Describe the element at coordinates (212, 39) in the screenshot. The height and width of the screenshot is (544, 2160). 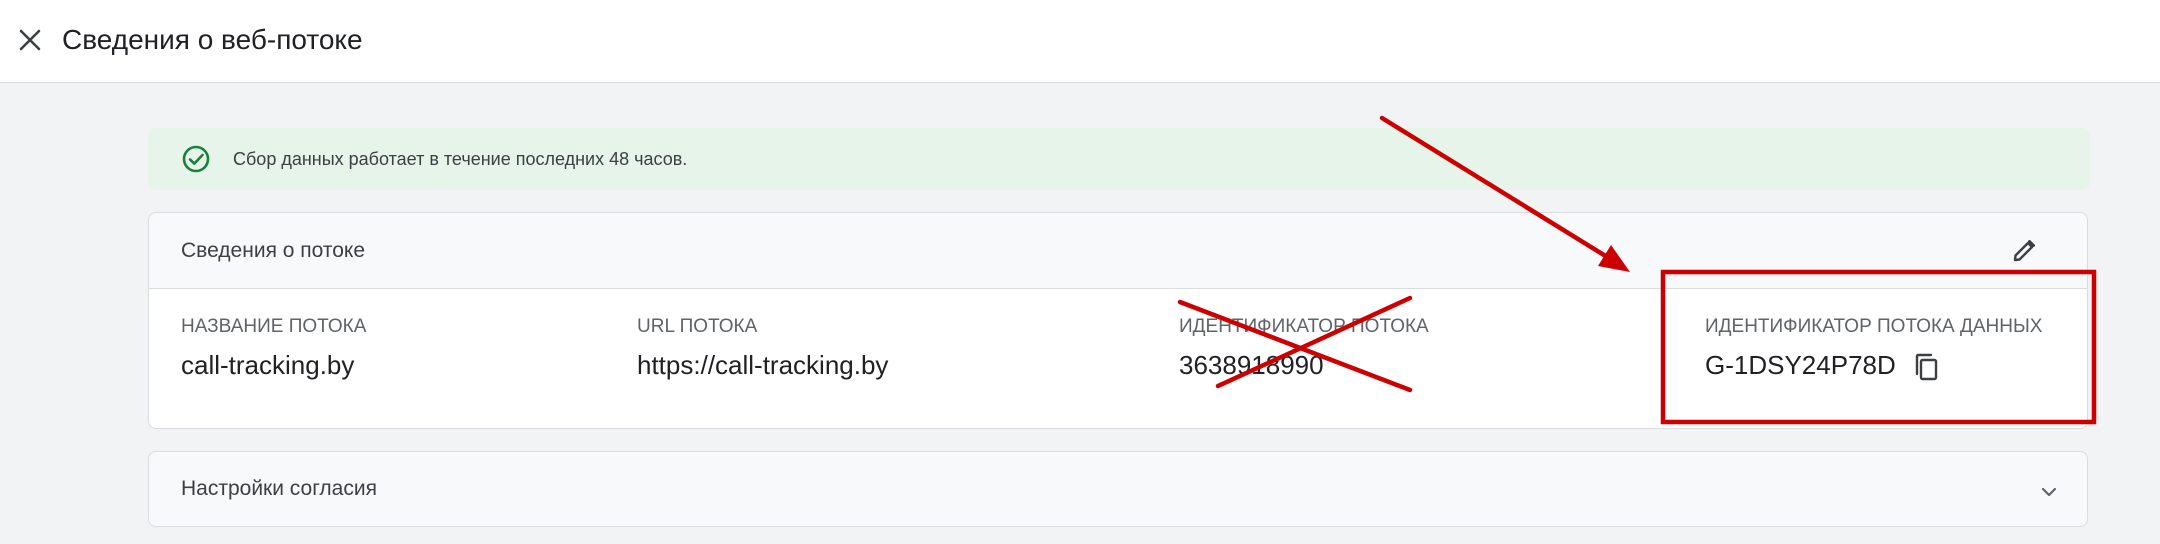
I see `page-title: Сведения о веб-потоке` at that location.